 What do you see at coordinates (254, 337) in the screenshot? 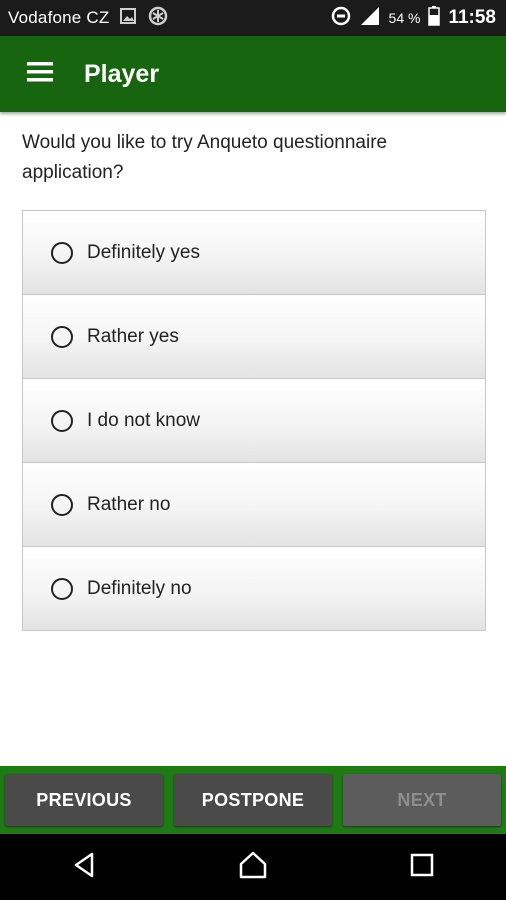
I see `option-rather-yes: Rather yes` at bounding box center [254, 337].